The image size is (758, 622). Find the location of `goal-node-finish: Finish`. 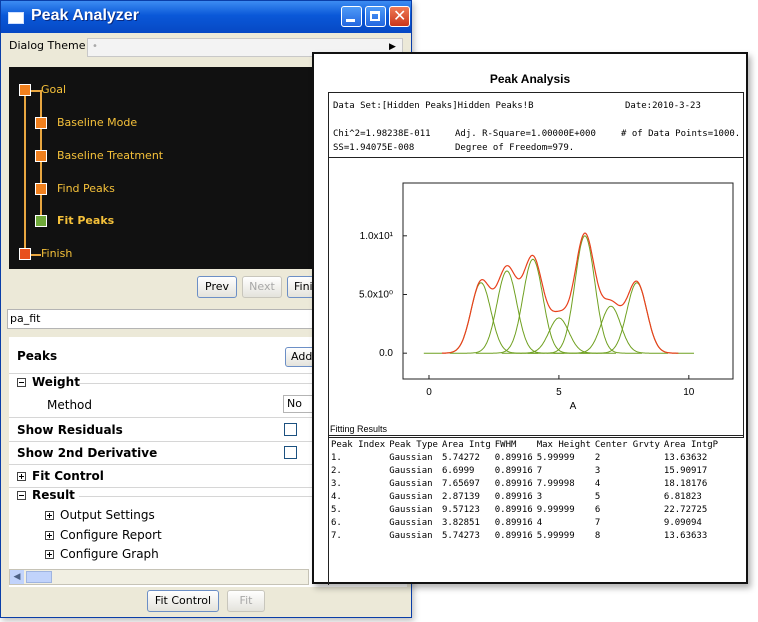

goal-node-finish: Finish is located at coordinates (56, 253).